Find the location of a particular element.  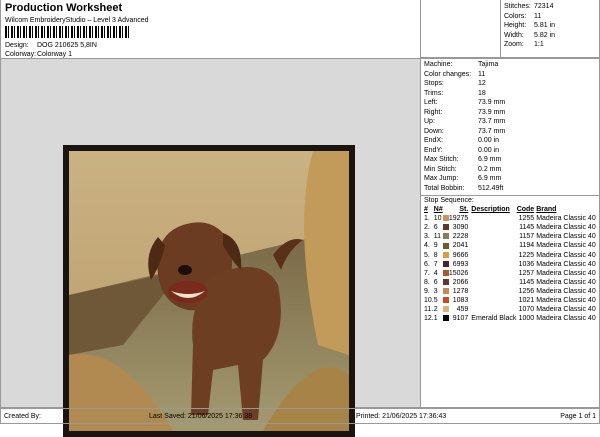

col-brand: Brand is located at coordinates (546, 210).